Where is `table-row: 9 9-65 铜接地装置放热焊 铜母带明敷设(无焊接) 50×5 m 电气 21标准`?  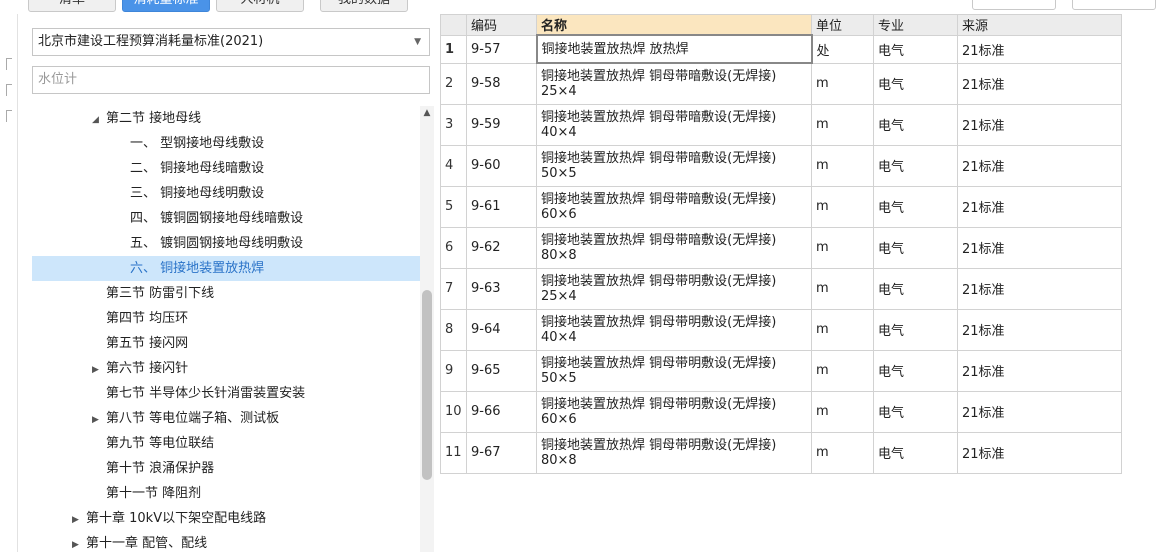
table-row: 9 9-65 铜接地装置放热焊 铜母带明敷设(无焊接) 50×5 m 电气 21标准 is located at coordinates (781, 370).